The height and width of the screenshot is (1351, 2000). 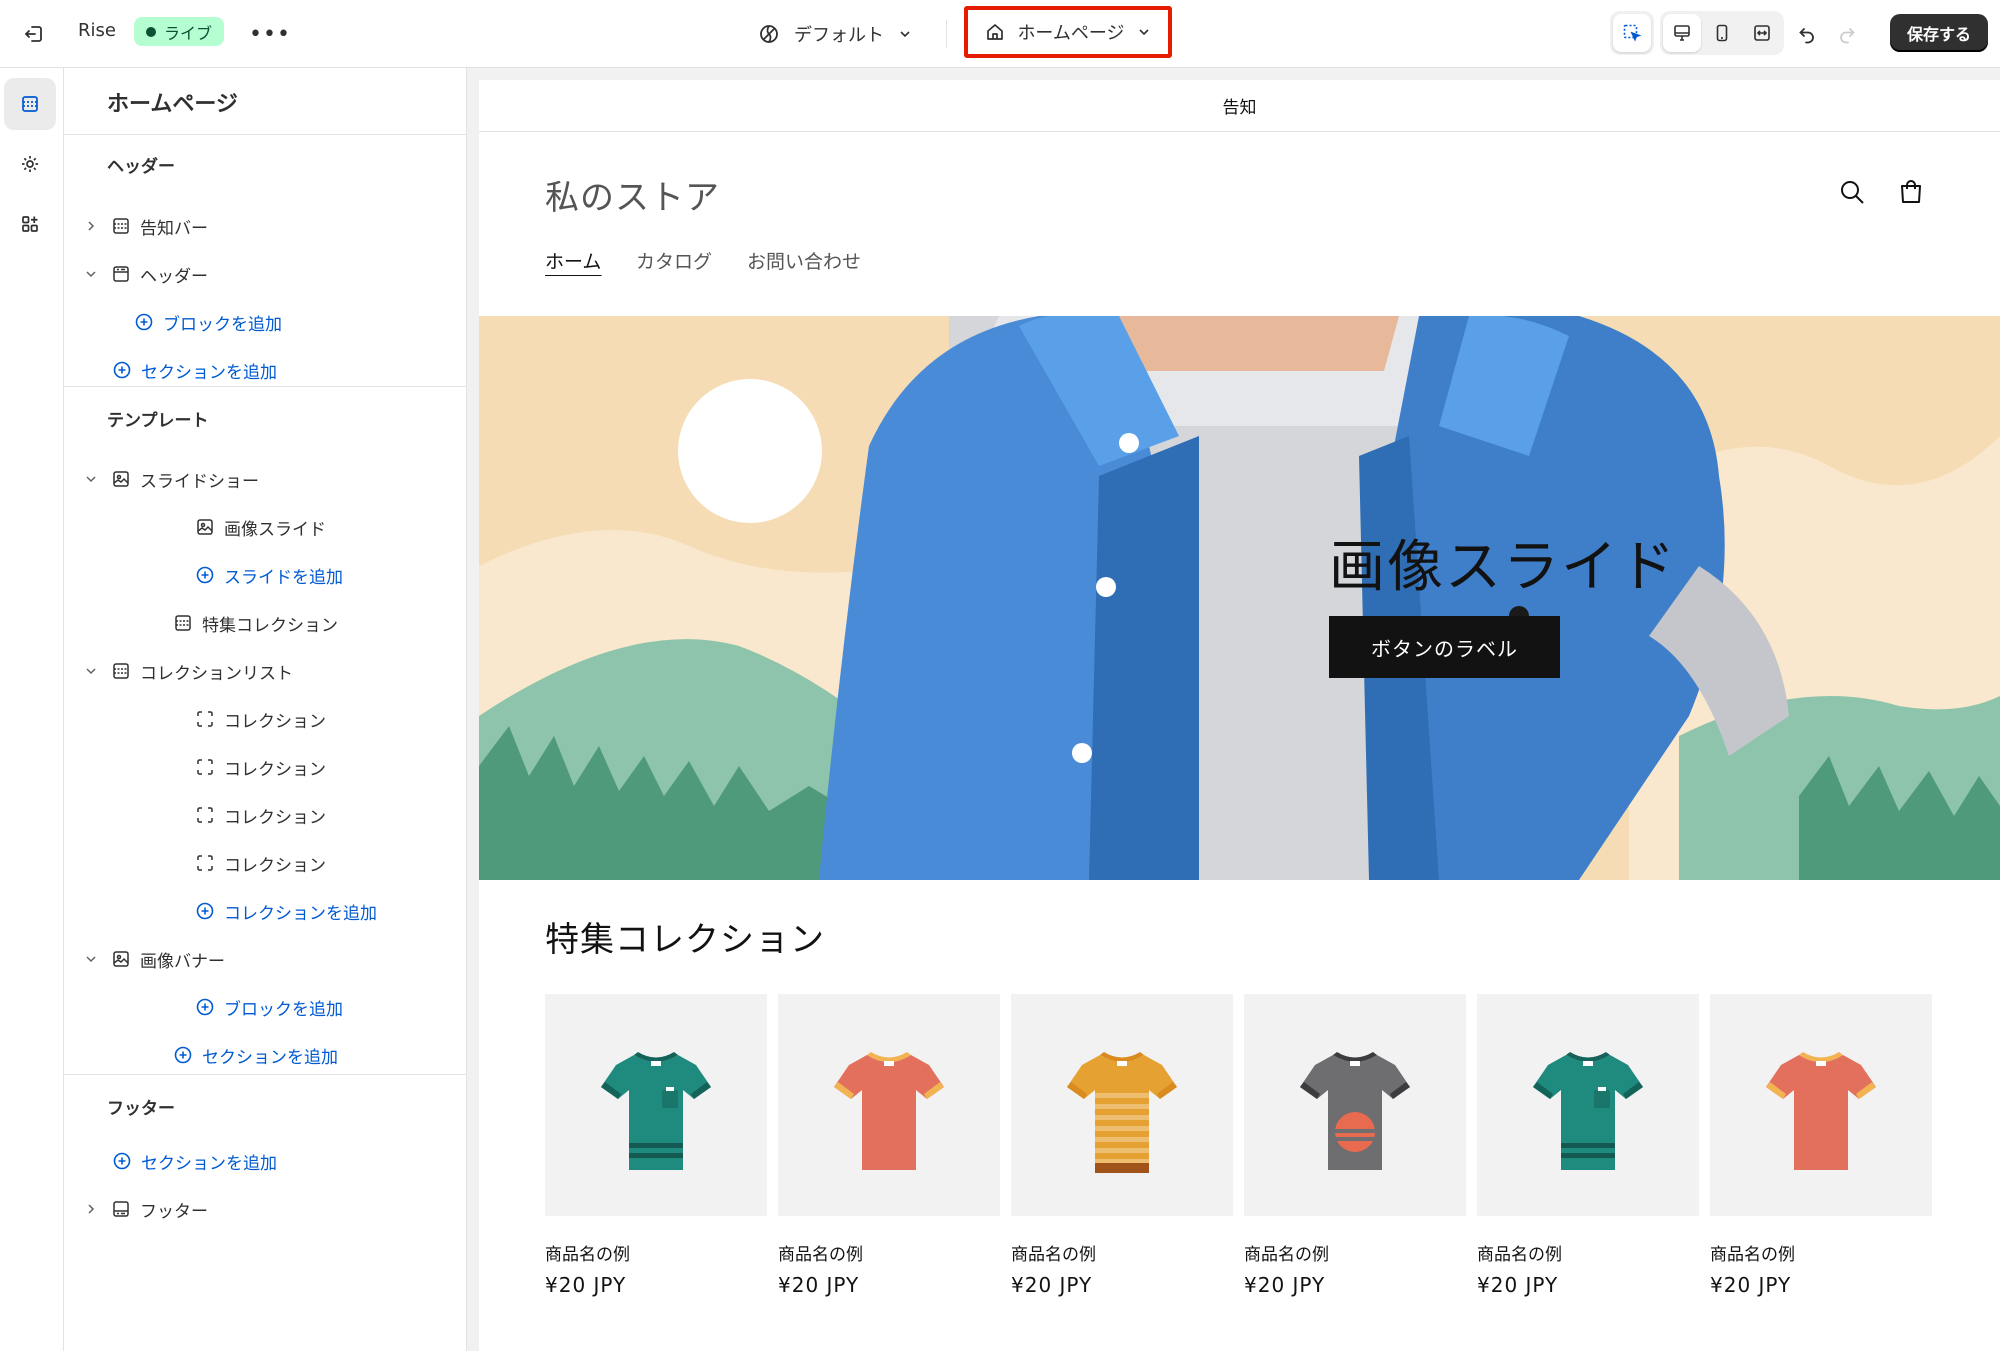 What do you see at coordinates (835, 34) in the screenshot?
I see `theme-selector: デフォルト` at bounding box center [835, 34].